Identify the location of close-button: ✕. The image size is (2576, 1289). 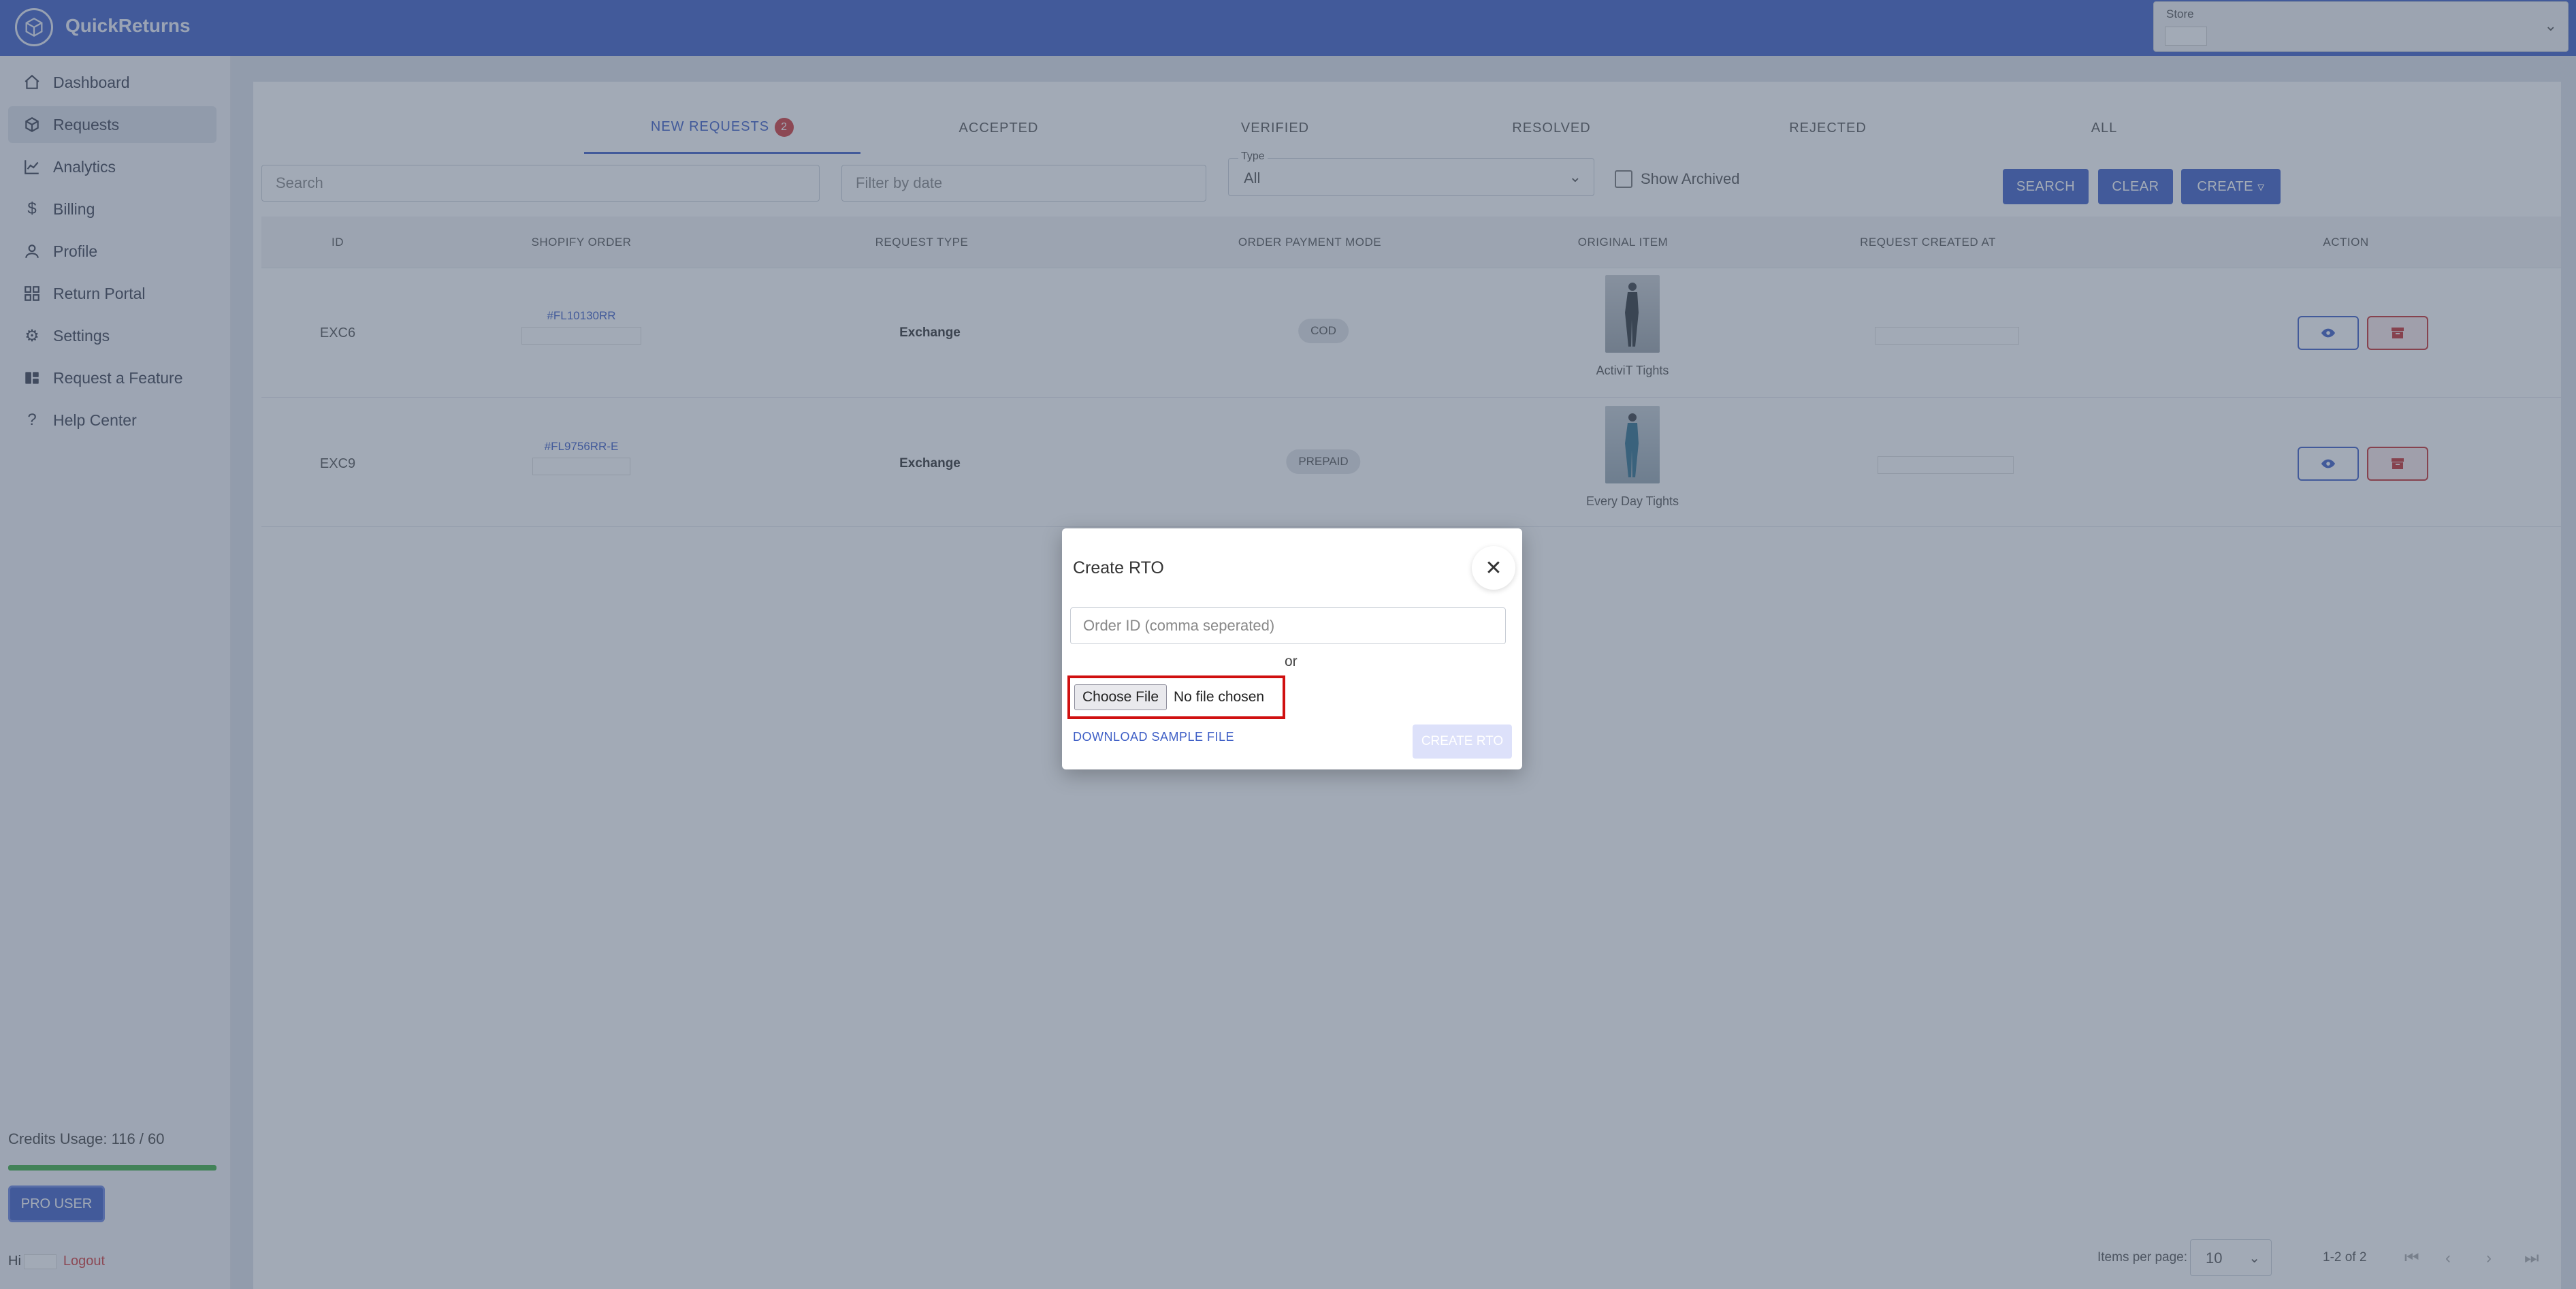
(1493, 568).